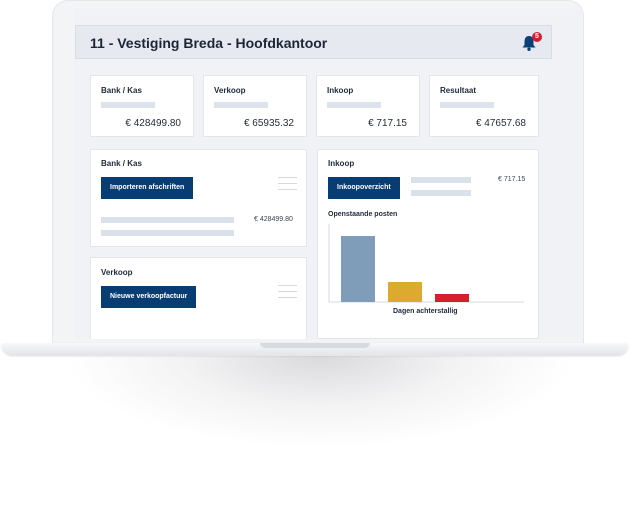  Describe the element at coordinates (340, 90) in the screenshot. I see `stat-label: Inkoop` at that location.